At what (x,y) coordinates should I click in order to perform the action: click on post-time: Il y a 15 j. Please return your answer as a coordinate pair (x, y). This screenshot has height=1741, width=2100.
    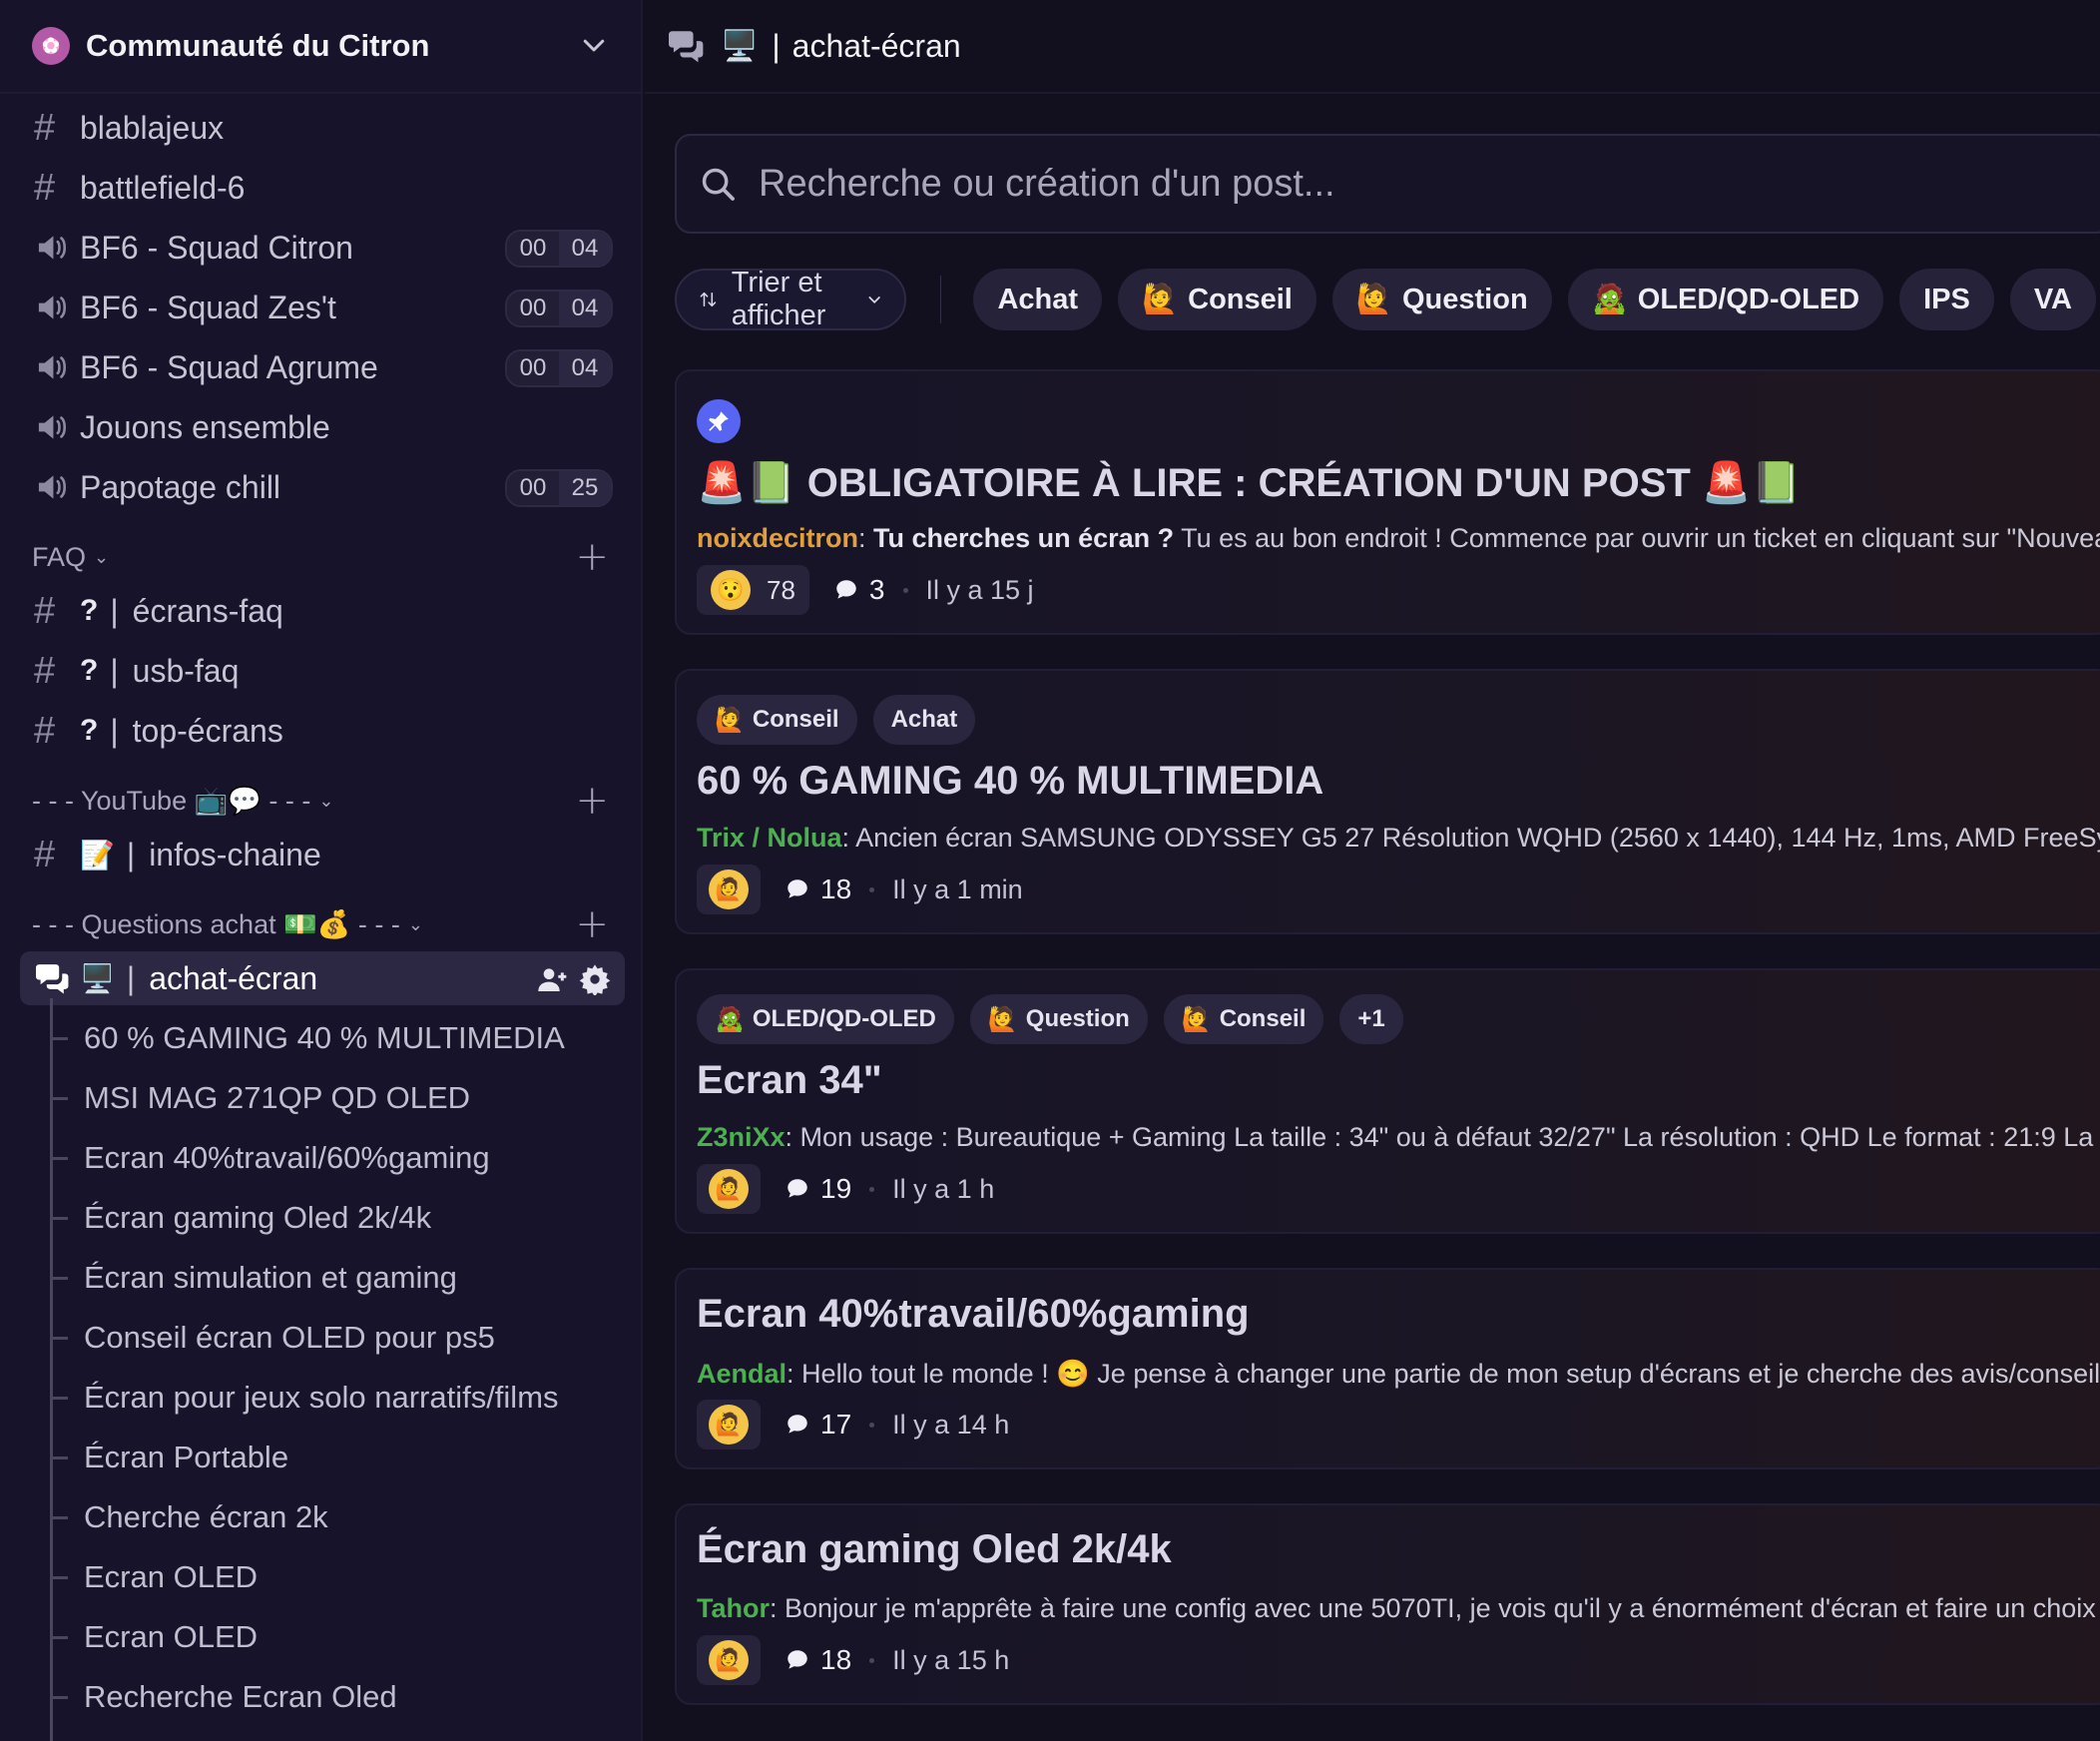
    Looking at the image, I should click on (979, 589).